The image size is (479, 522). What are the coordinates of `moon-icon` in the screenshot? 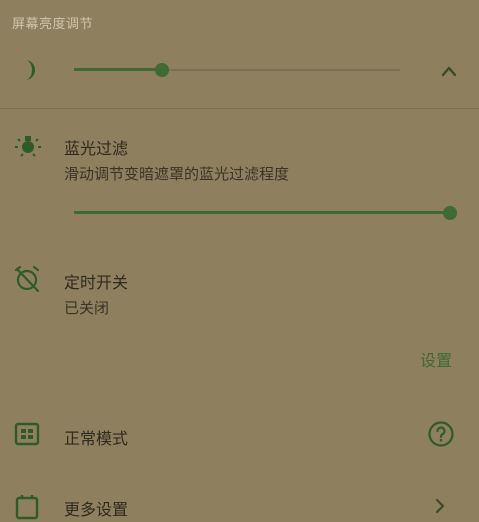 It's located at (30, 70).